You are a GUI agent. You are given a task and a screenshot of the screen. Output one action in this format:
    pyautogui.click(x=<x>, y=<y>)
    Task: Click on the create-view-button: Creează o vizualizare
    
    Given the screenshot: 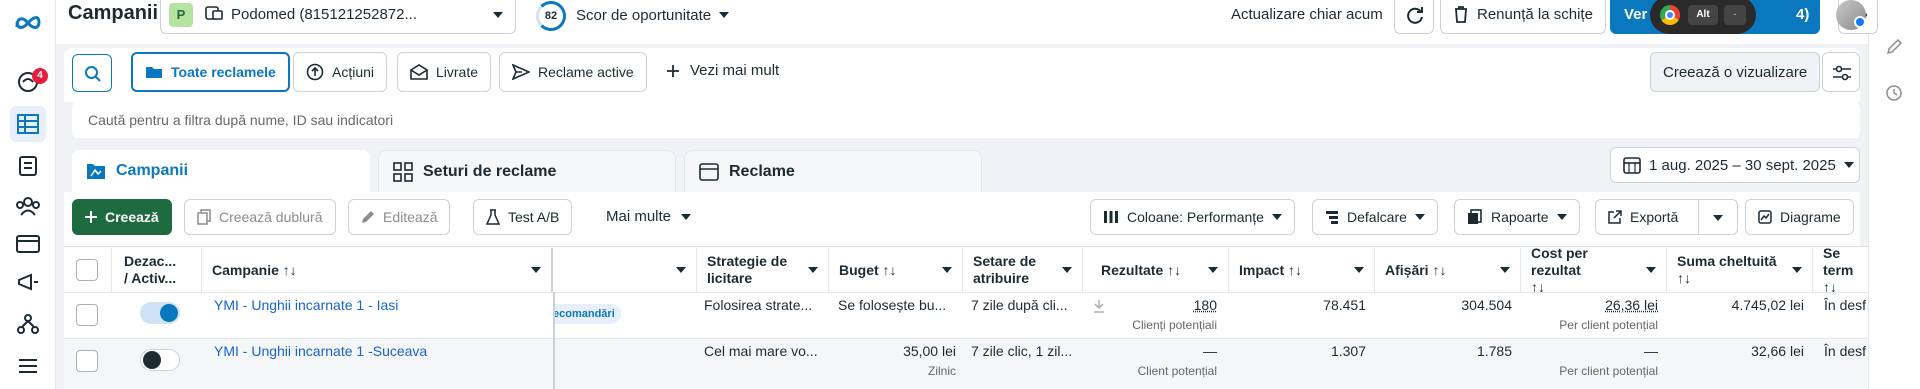 What is the action you would take?
    pyautogui.click(x=1735, y=72)
    